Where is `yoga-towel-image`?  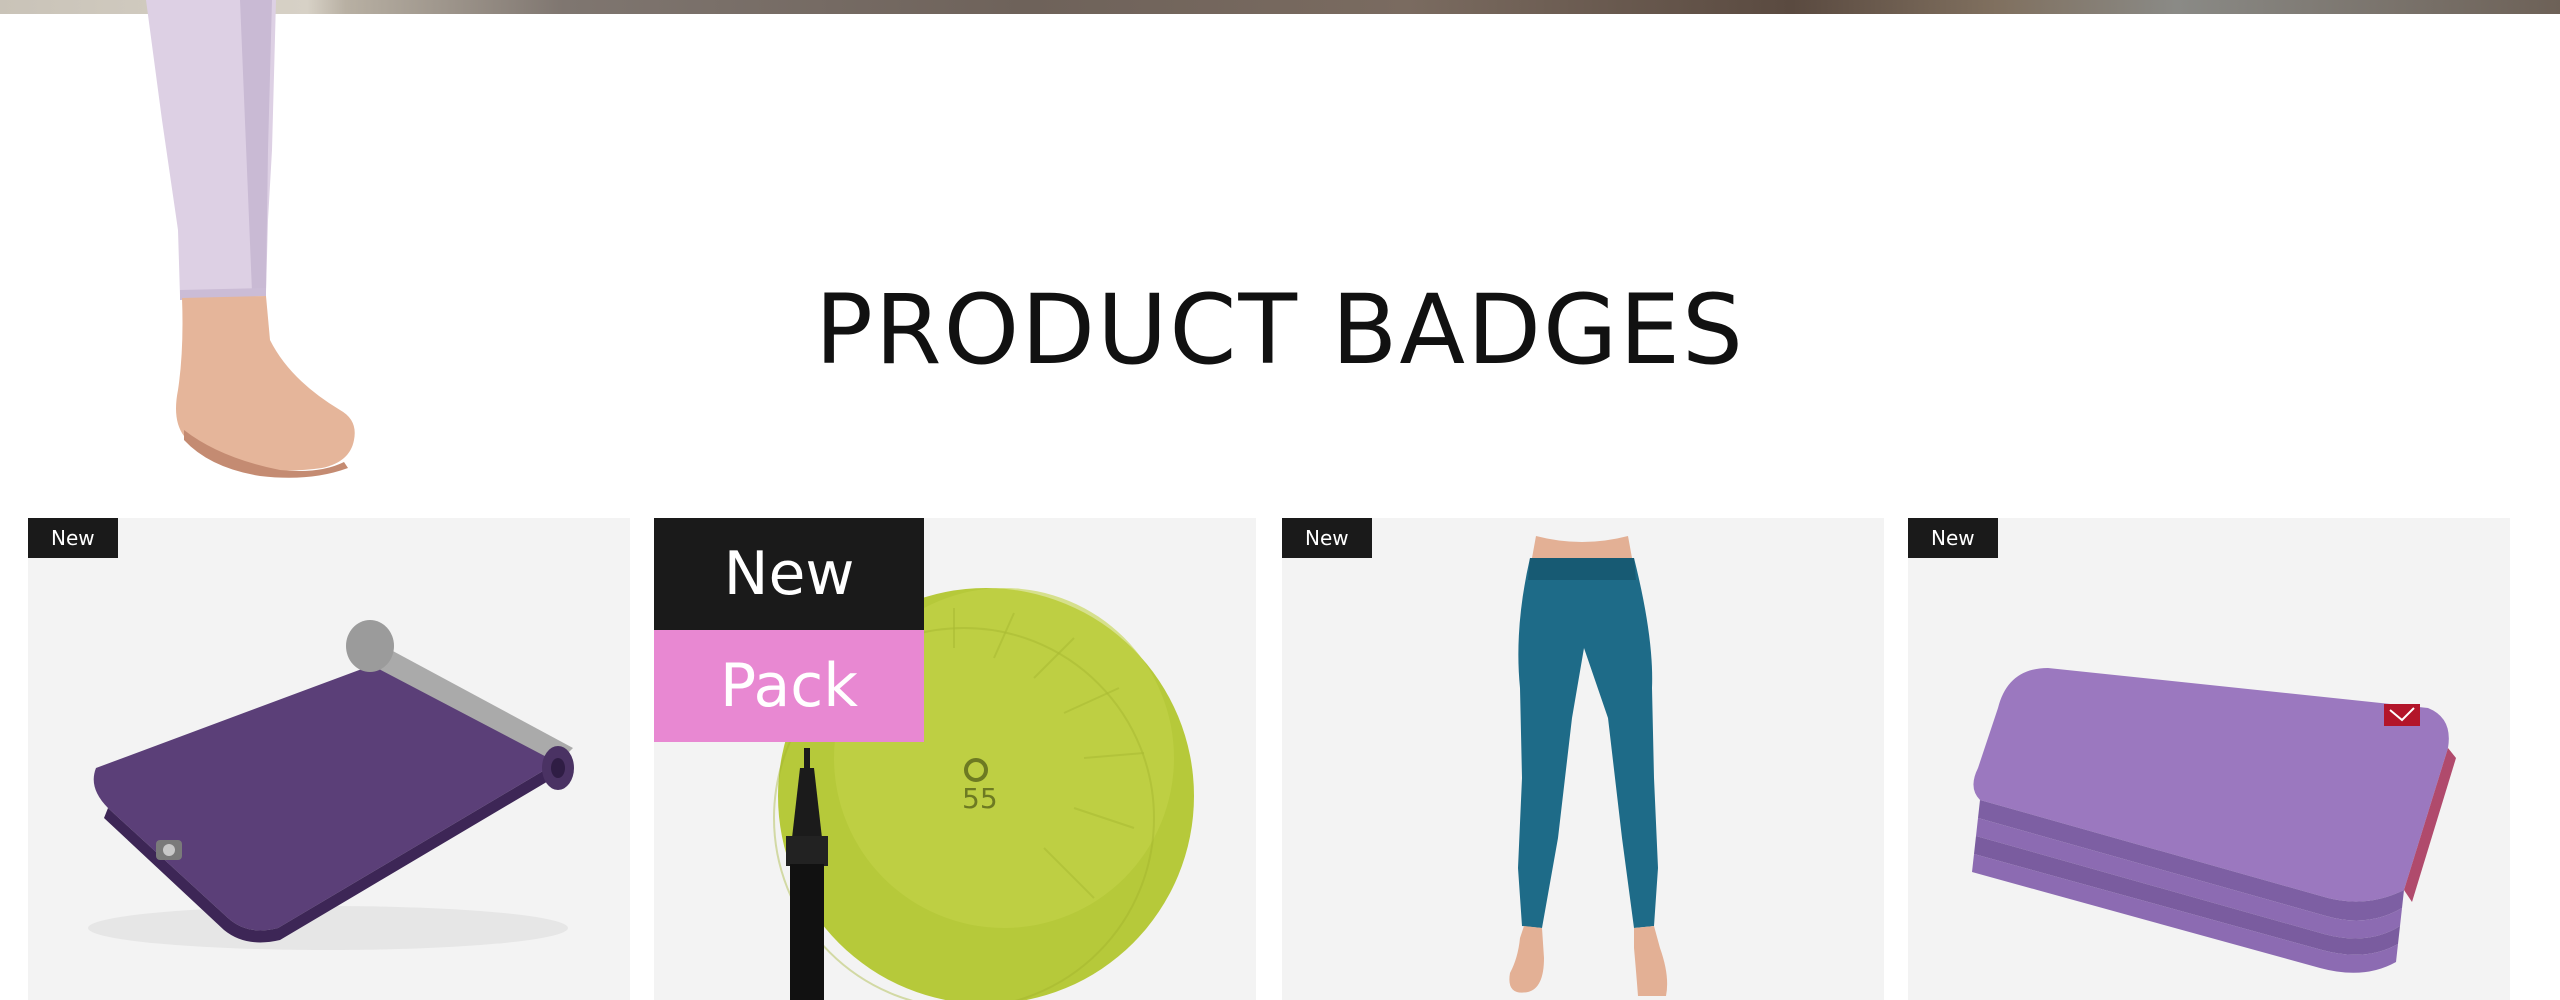 yoga-towel-image is located at coordinates (2214, 820).